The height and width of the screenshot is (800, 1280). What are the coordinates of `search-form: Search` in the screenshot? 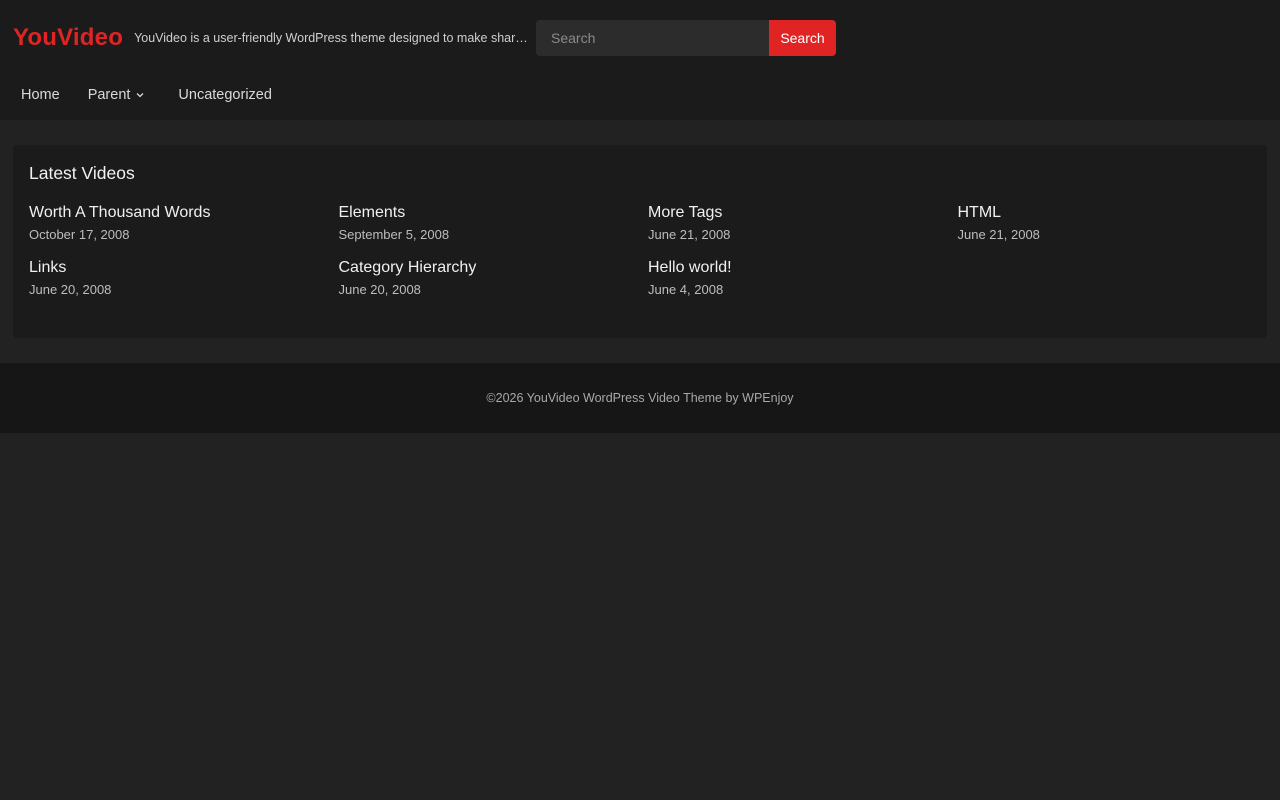 It's located at (686, 38).